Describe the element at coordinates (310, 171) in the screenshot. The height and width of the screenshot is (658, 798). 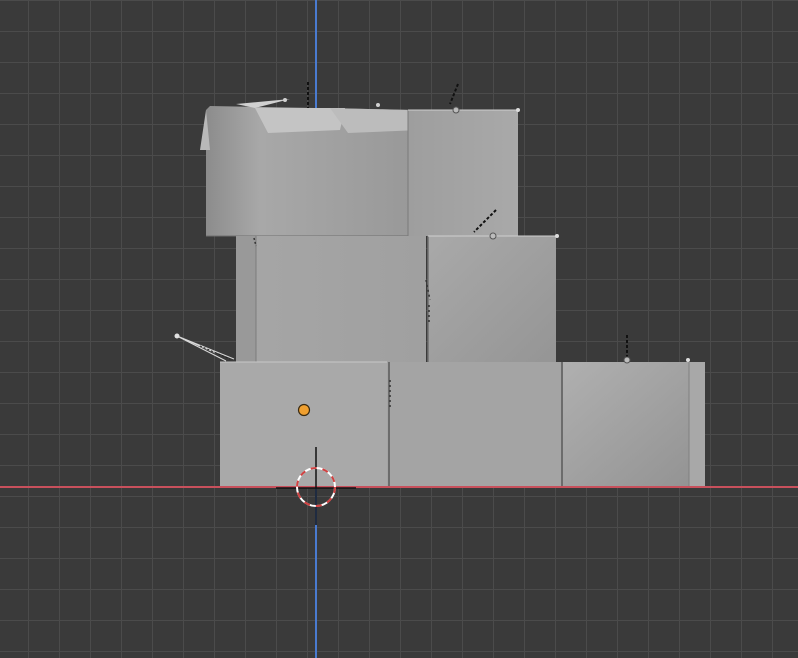
I see `box-top-left` at that location.